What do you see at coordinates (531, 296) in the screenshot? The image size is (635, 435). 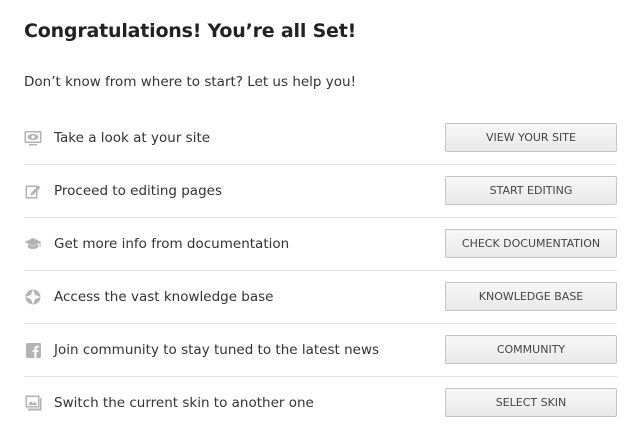 I see `knowledge-base-button: KNOWLEDGE BASE` at bounding box center [531, 296].